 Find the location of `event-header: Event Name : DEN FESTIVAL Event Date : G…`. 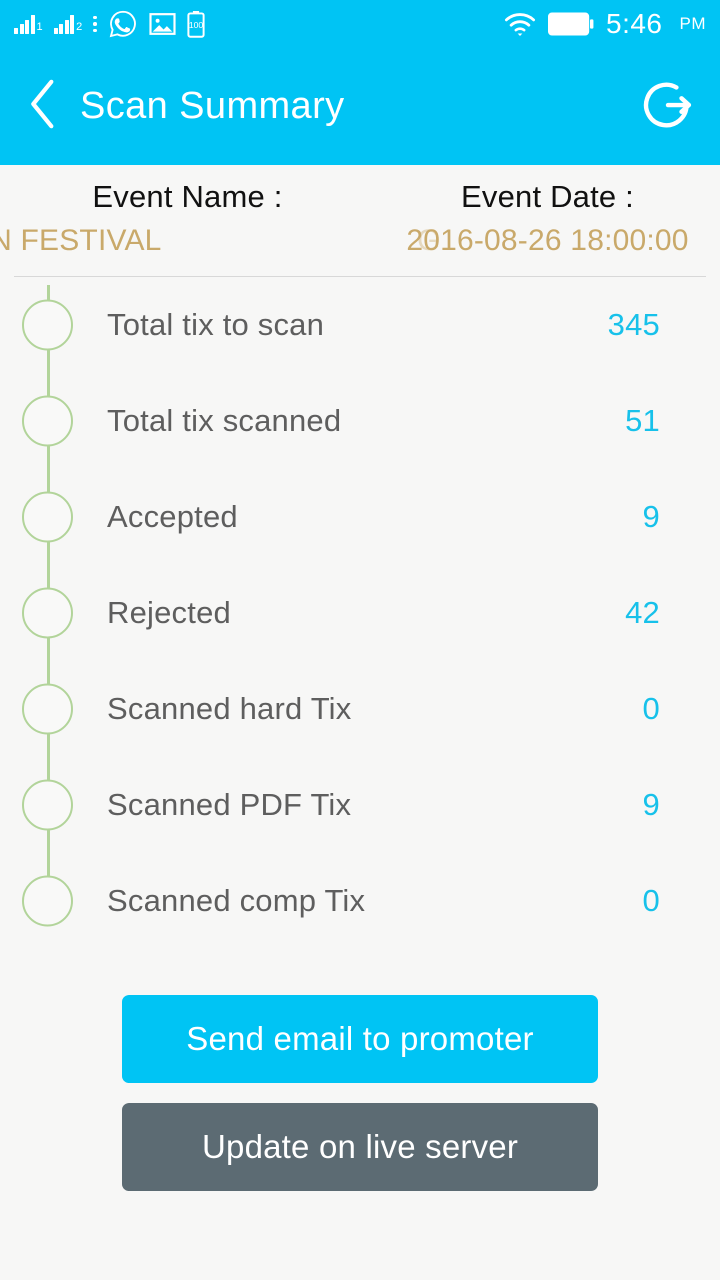

event-header: Event Name : DEN FESTIVAL Event Date : G… is located at coordinates (360, 221).